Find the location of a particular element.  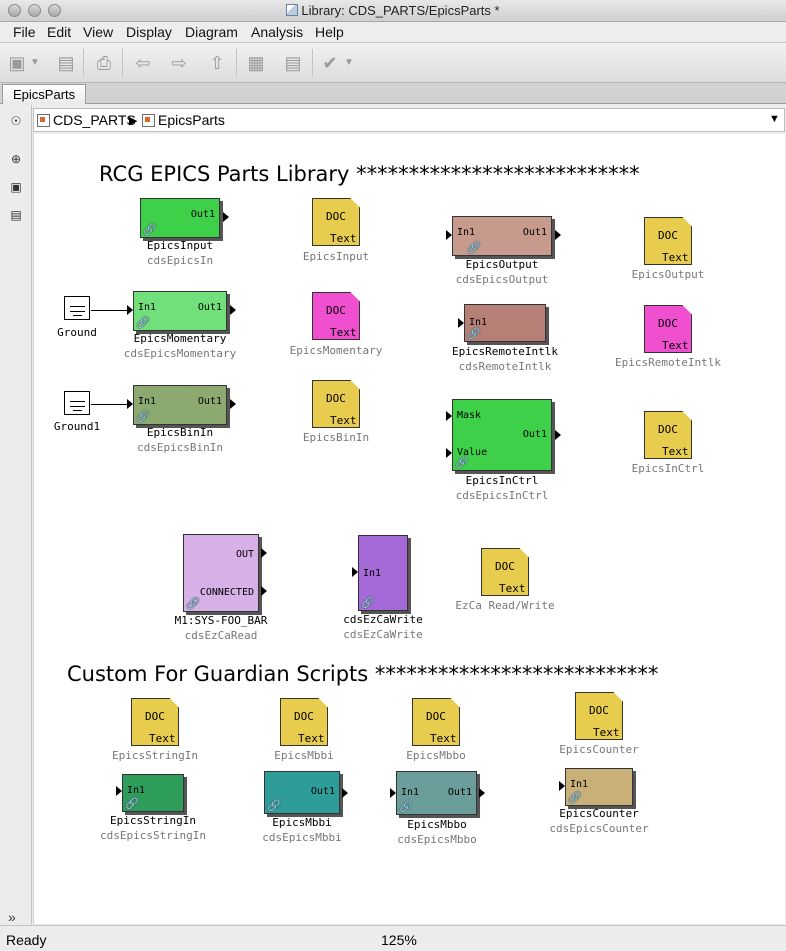

block-epics-remote-intlk: In1 🔗 is located at coordinates (505, 323).